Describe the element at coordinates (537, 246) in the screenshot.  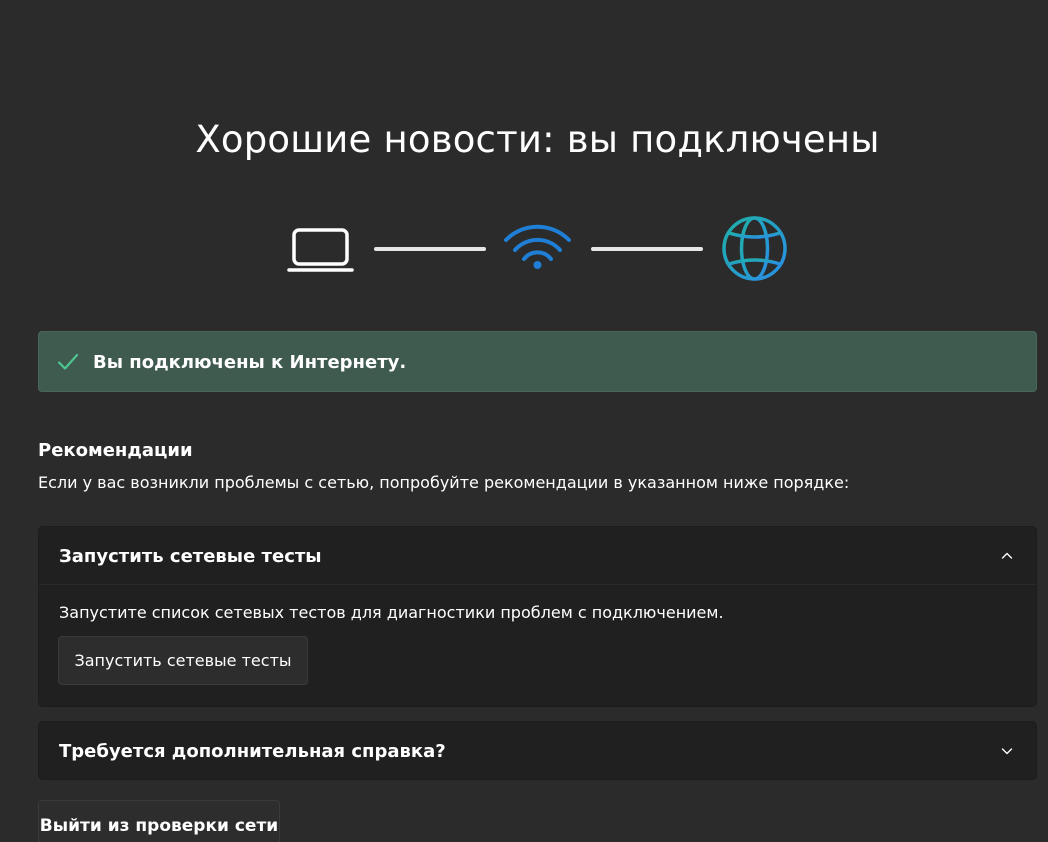
I see `wifi-icon` at that location.